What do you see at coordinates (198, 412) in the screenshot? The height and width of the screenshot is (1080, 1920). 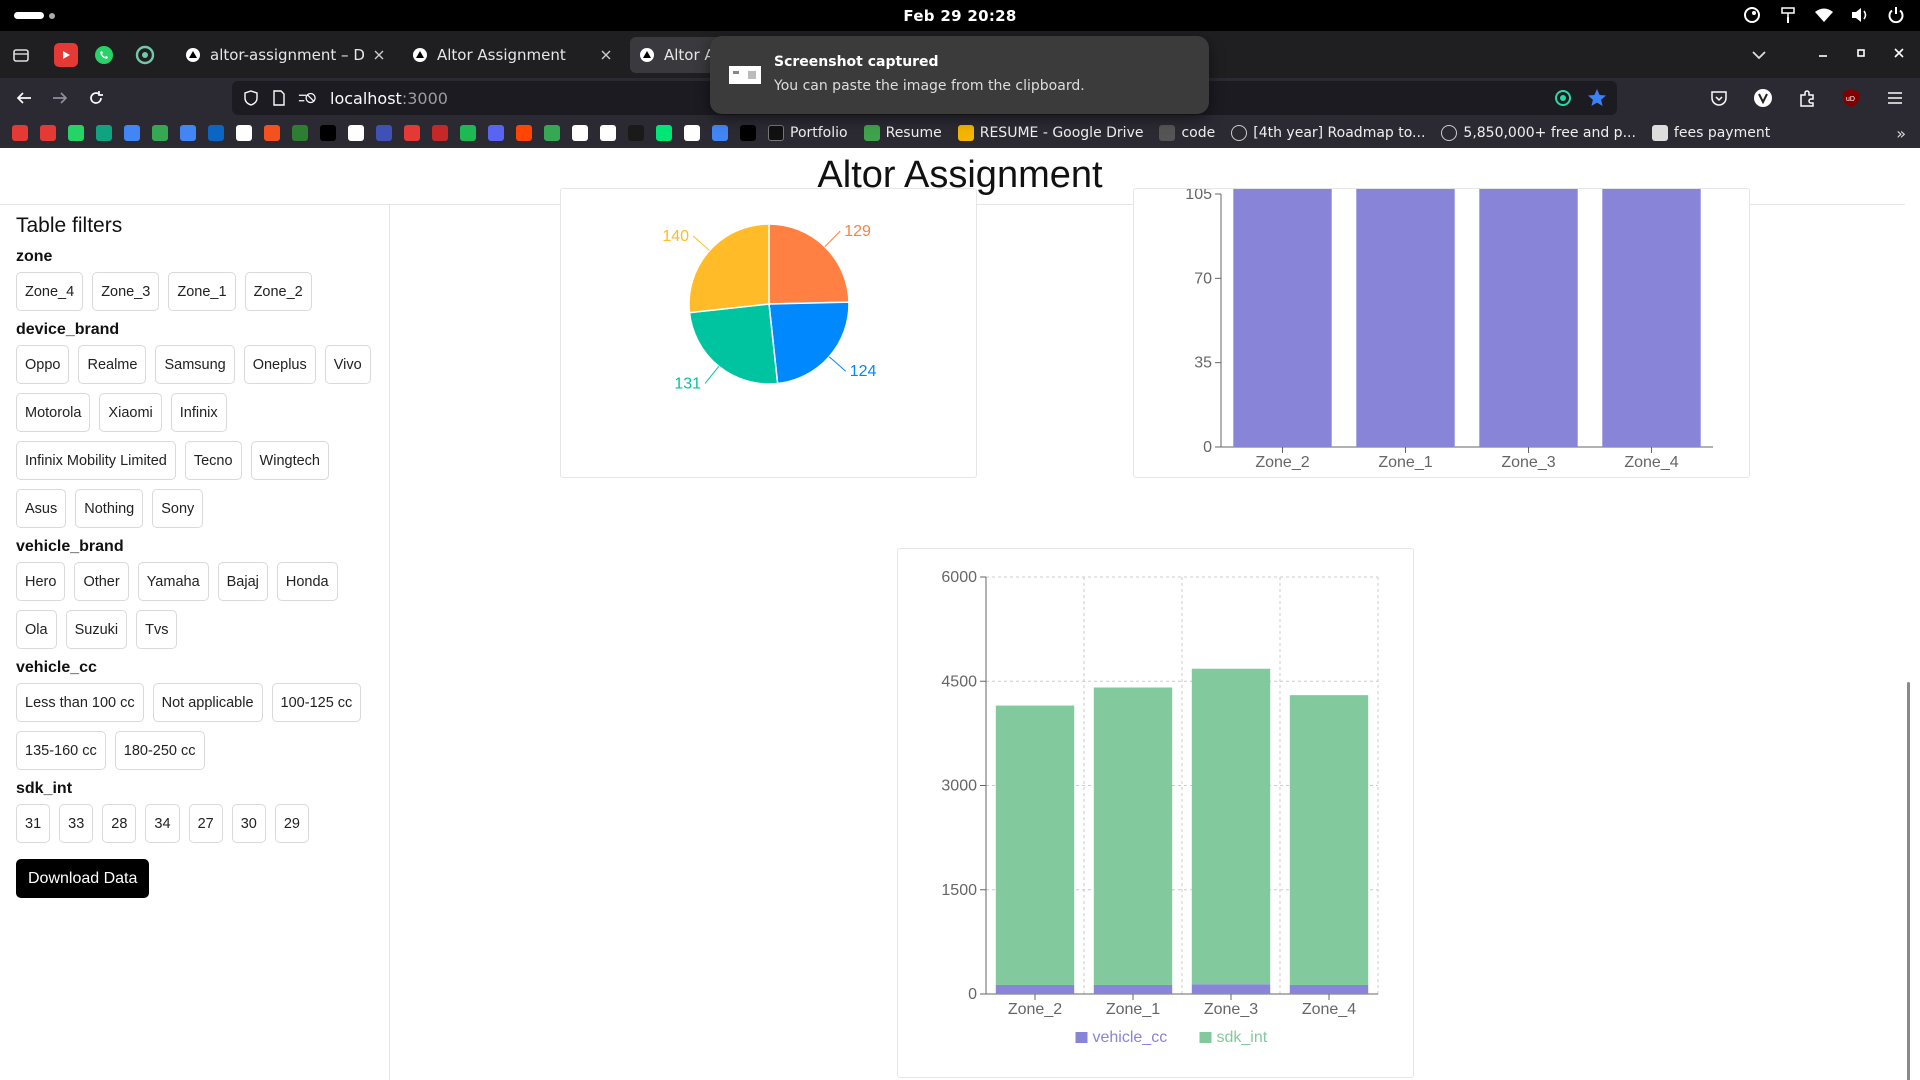 I see `filter-chip: Infinix` at bounding box center [198, 412].